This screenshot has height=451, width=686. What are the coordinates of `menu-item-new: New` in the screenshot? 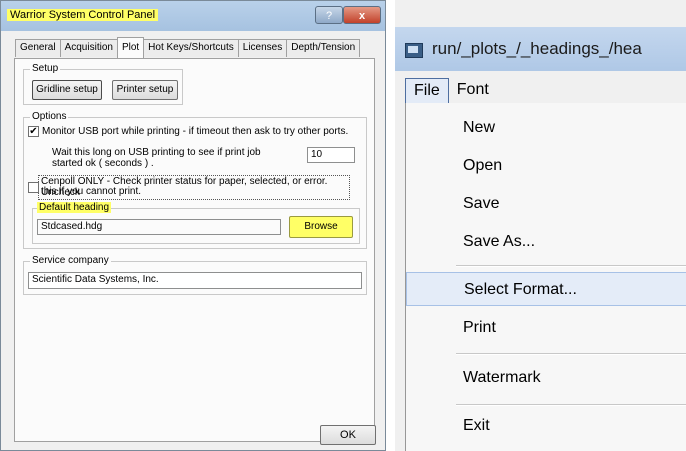 It's located at (546, 128).